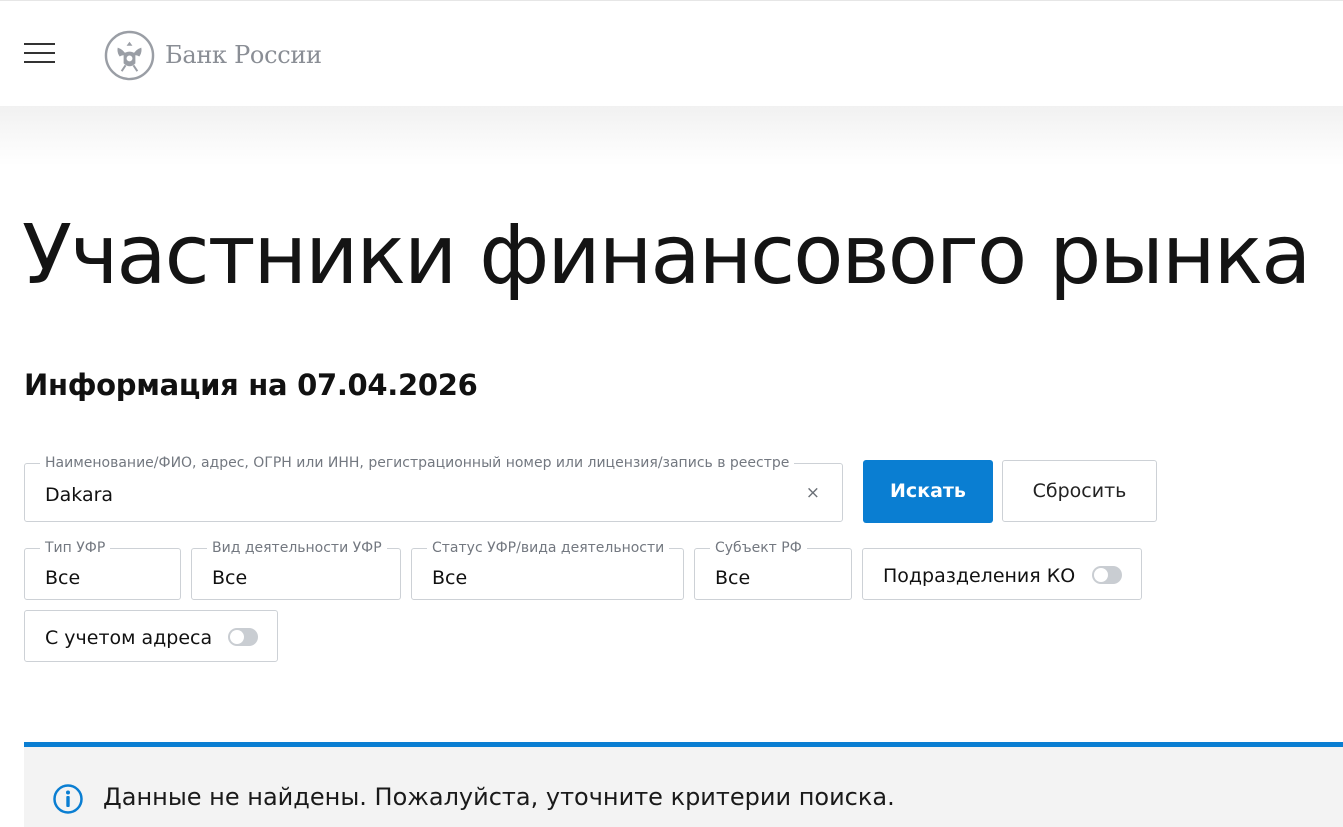 The image size is (1343, 827). Describe the element at coordinates (671, 136) in the screenshot. I see `header-shadow` at that location.